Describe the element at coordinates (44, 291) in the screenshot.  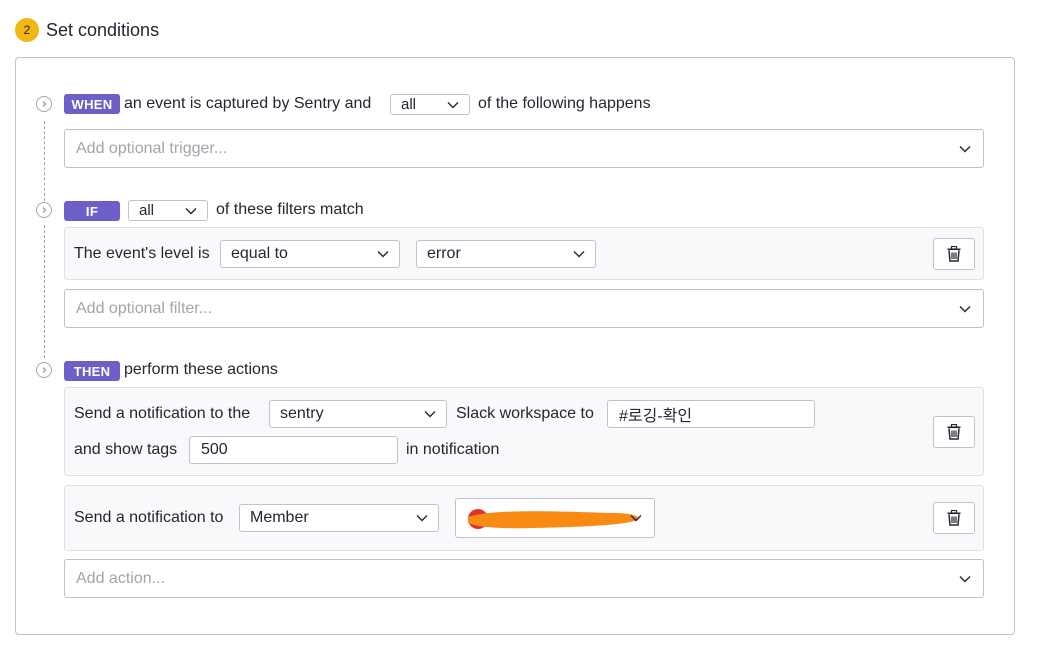
I see `connector-line-if` at that location.